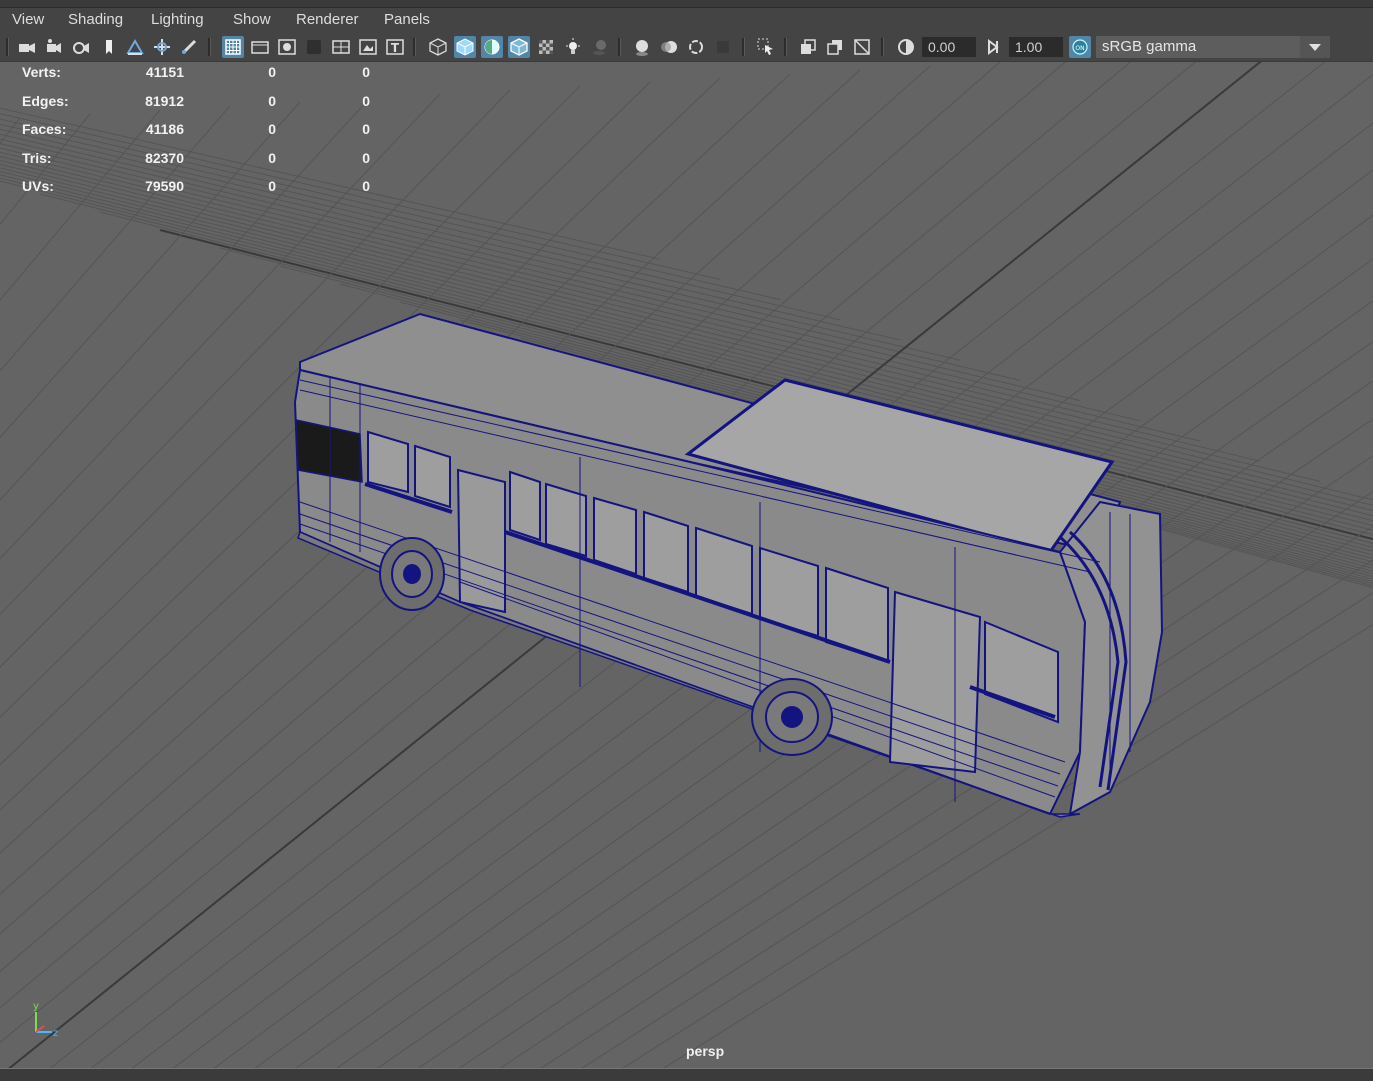  Describe the element at coordinates (1315, 47) in the screenshot. I see `chevron-down-icon` at that location.